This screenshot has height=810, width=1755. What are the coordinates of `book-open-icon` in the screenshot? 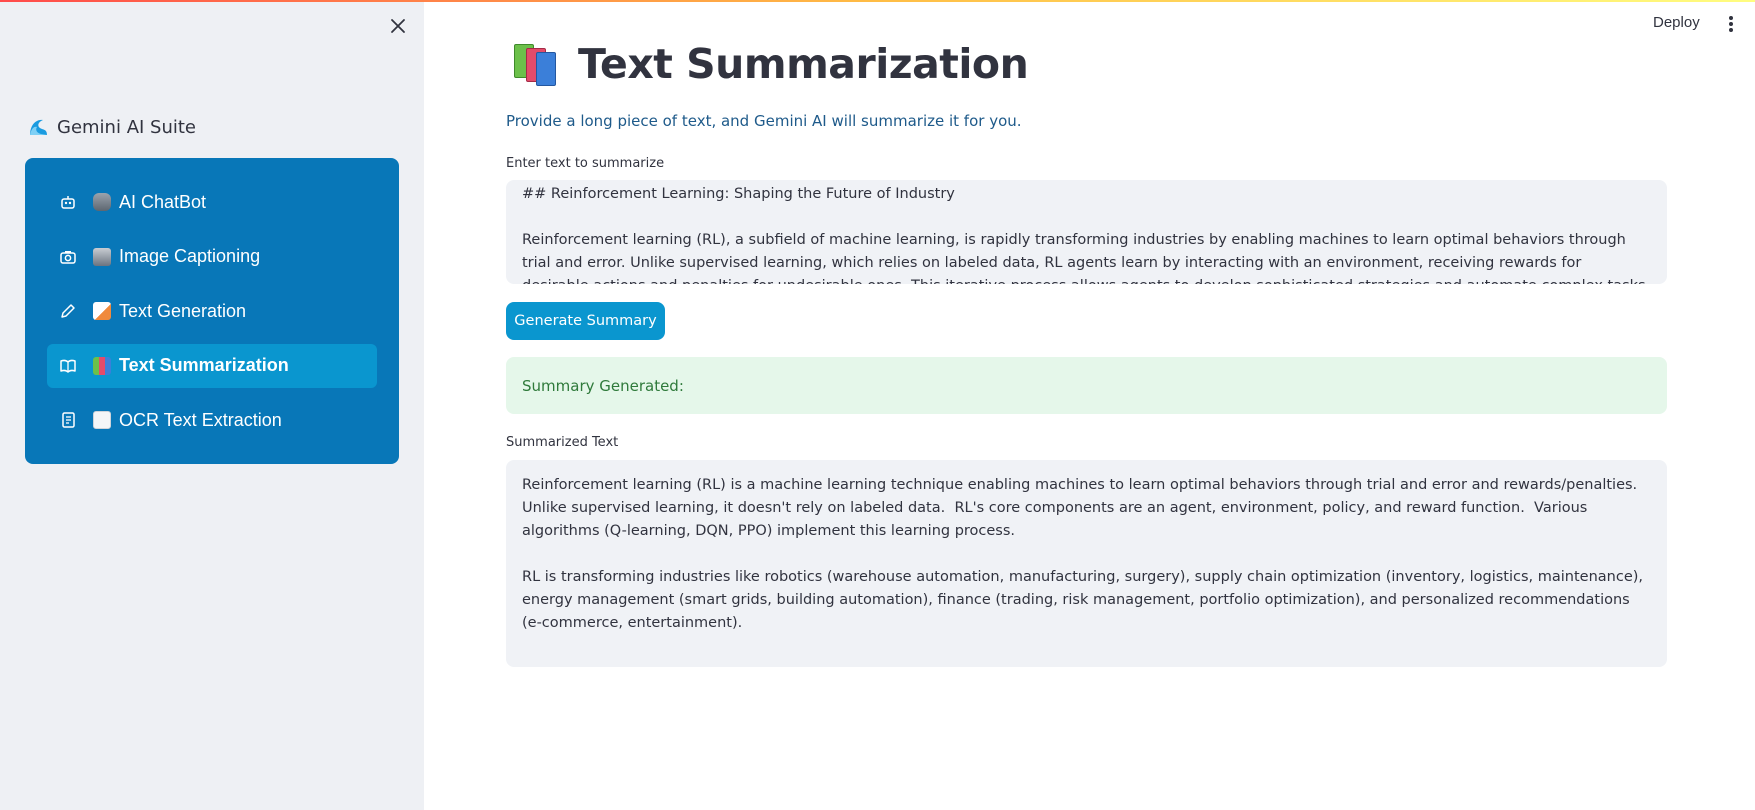 It's located at (68, 366).